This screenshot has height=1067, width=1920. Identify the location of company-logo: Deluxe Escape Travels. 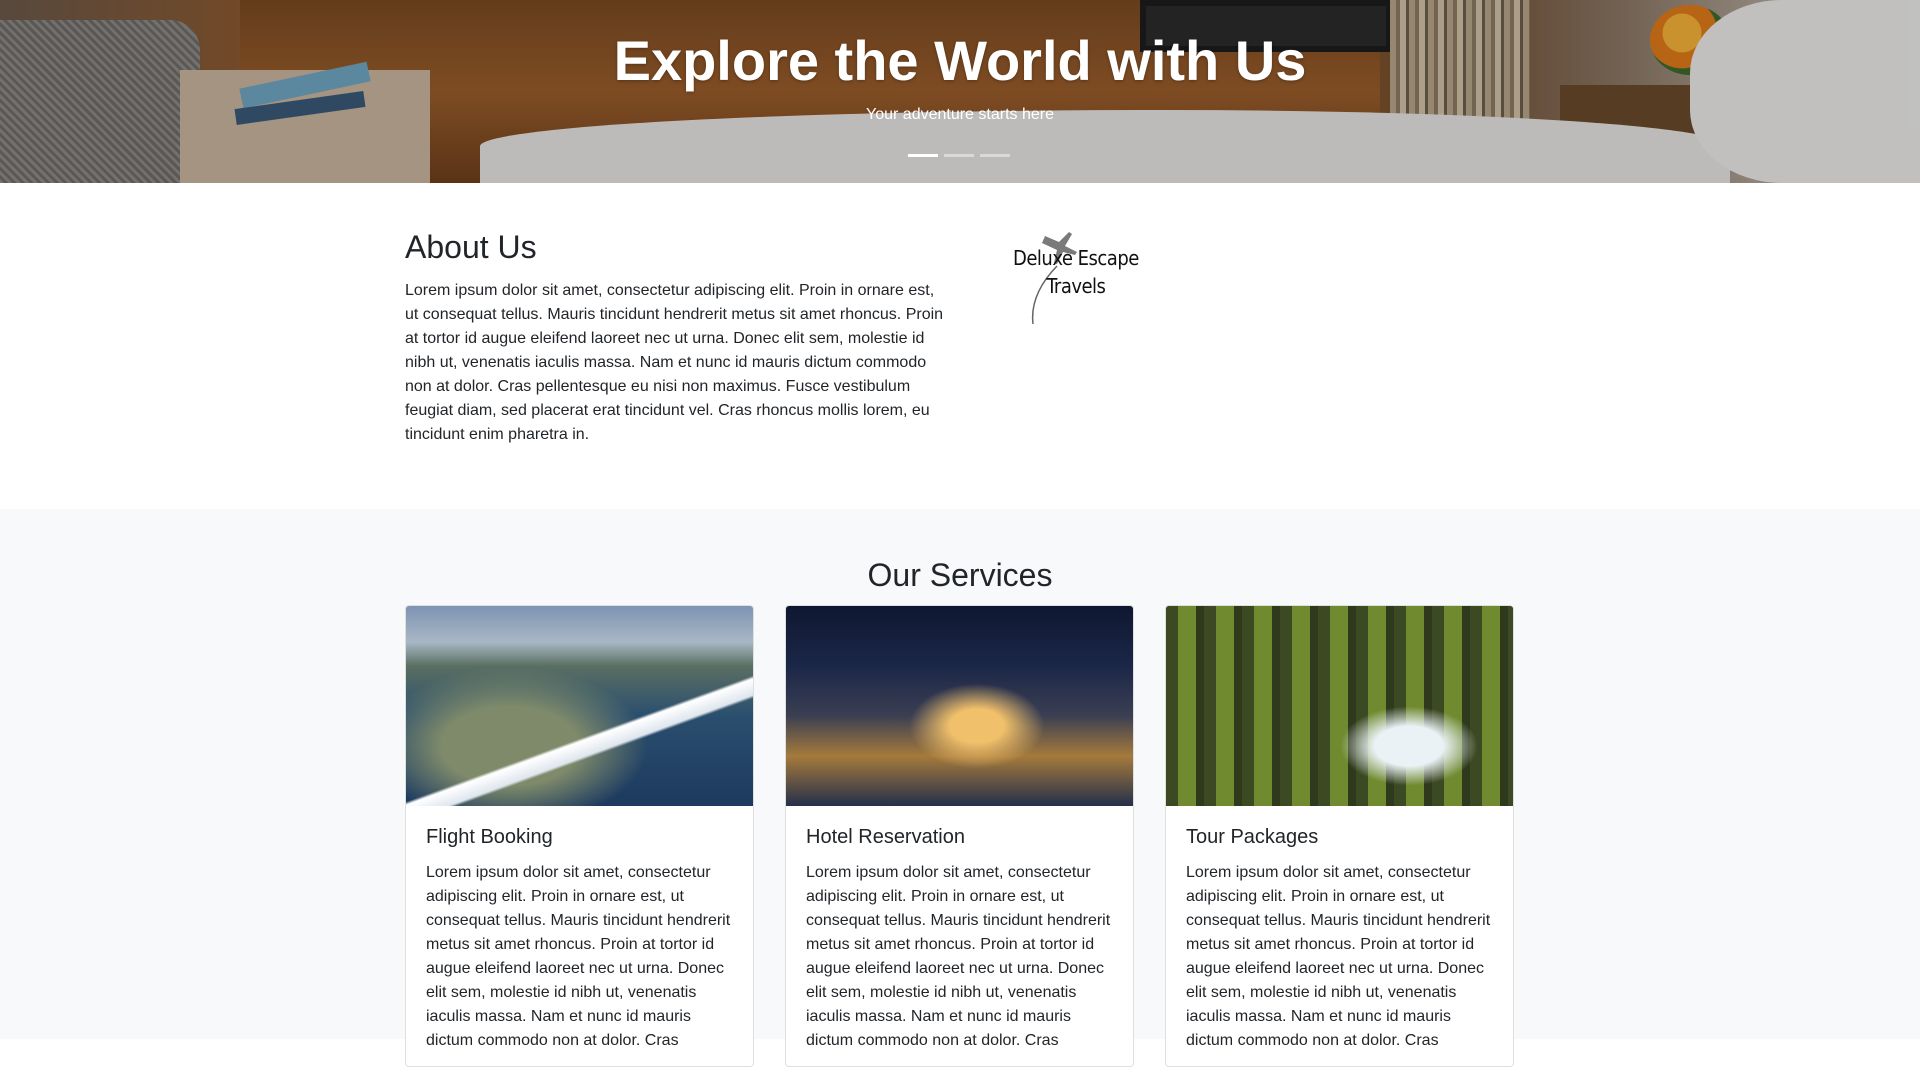
(1075, 274).